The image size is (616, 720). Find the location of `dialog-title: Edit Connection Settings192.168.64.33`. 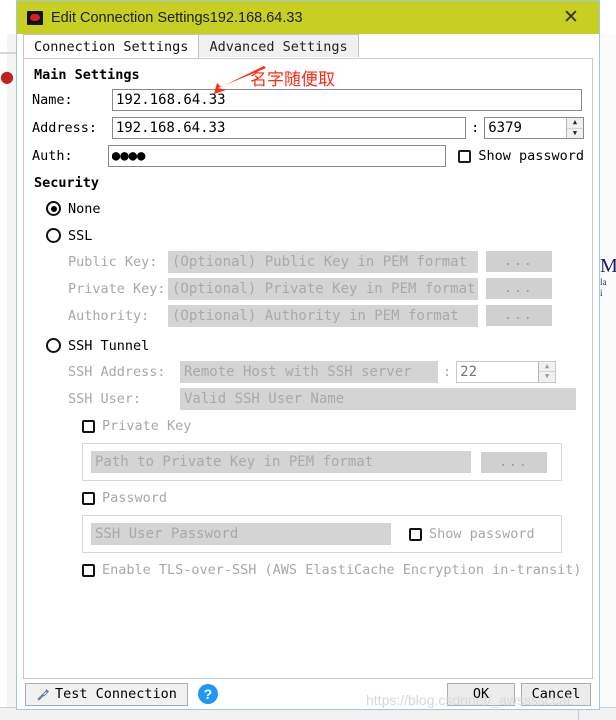

dialog-title: Edit Connection Settings192.168.64.33 is located at coordinates (177, 17).